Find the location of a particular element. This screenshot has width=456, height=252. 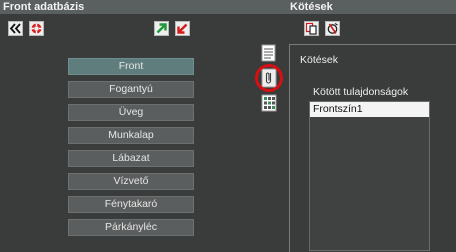

lifebuoy-icon is located at coordinates (36, 28).